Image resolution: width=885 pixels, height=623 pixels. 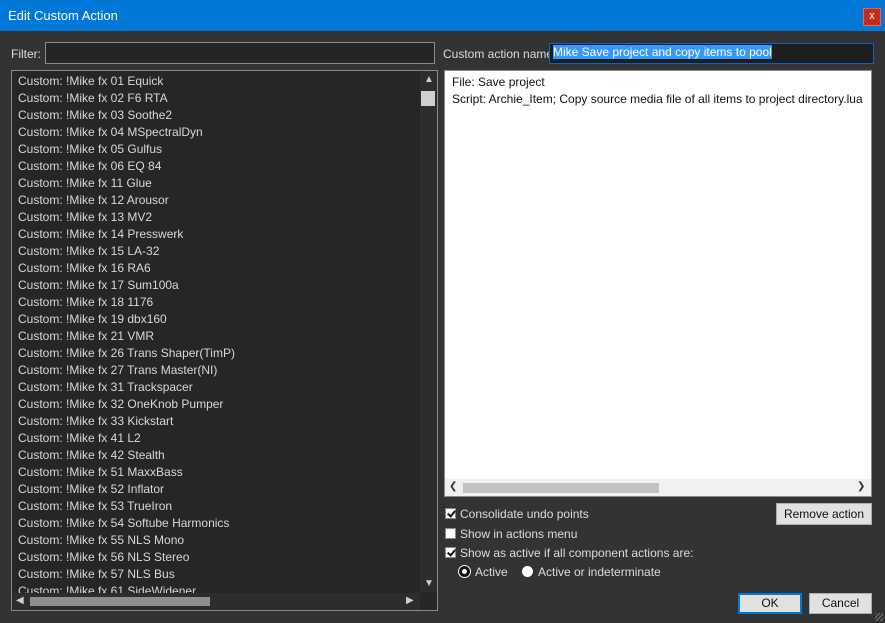 I want to click on list-item: Custom: !Mike fx 19 dbx160, so click(x=216, y=319).